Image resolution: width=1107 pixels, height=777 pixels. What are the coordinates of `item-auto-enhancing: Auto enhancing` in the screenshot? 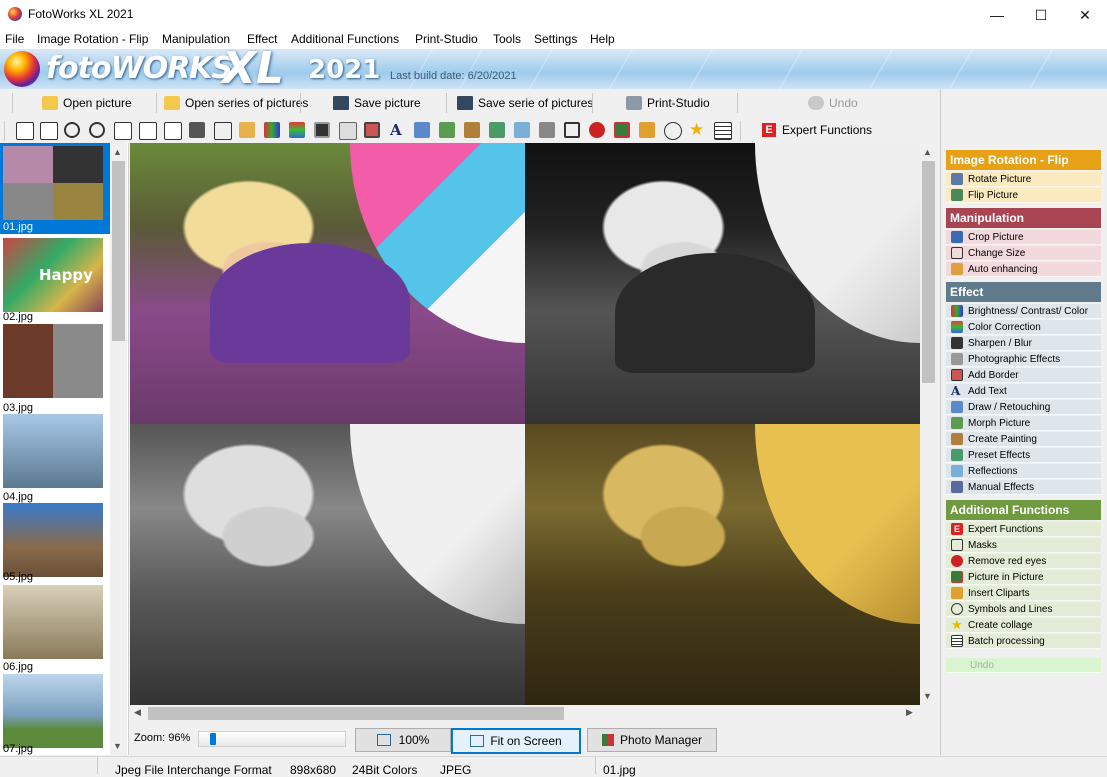 It's located at (1023, 269).